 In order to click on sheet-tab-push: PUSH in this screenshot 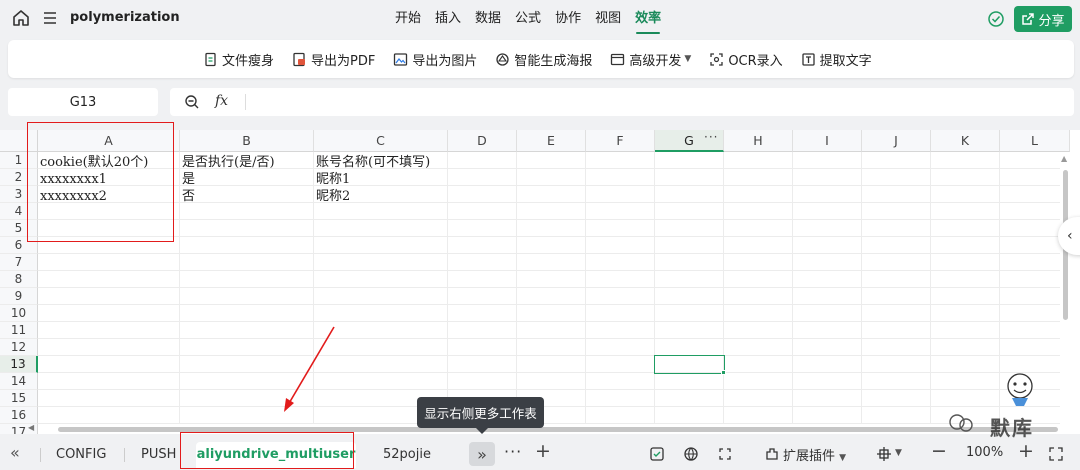, I will do `click(158, 455)`.